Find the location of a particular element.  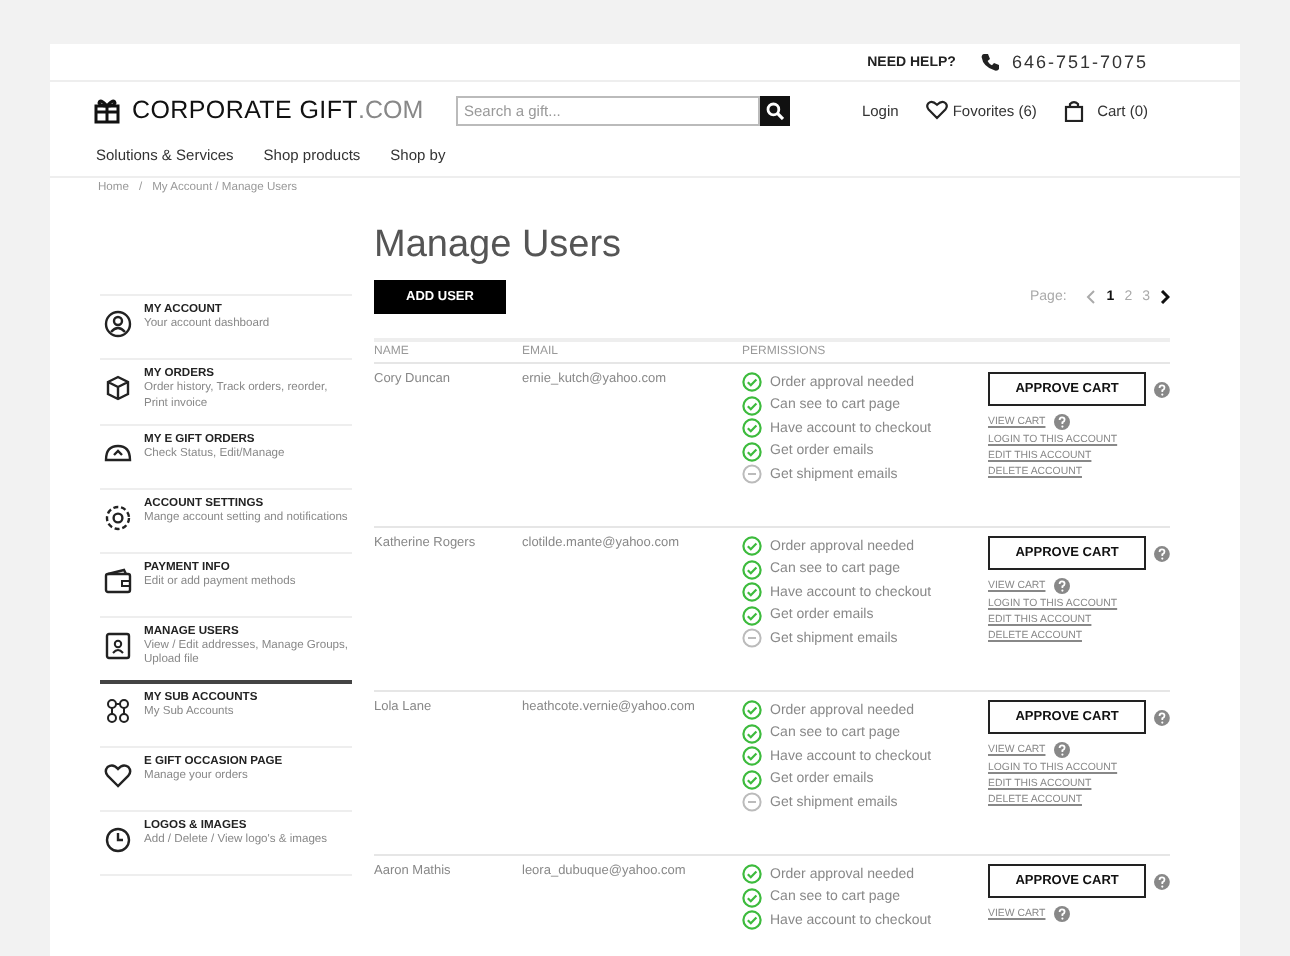

site-logo: CORPORATE GIFT.COM is located at coordinates (278, 110).